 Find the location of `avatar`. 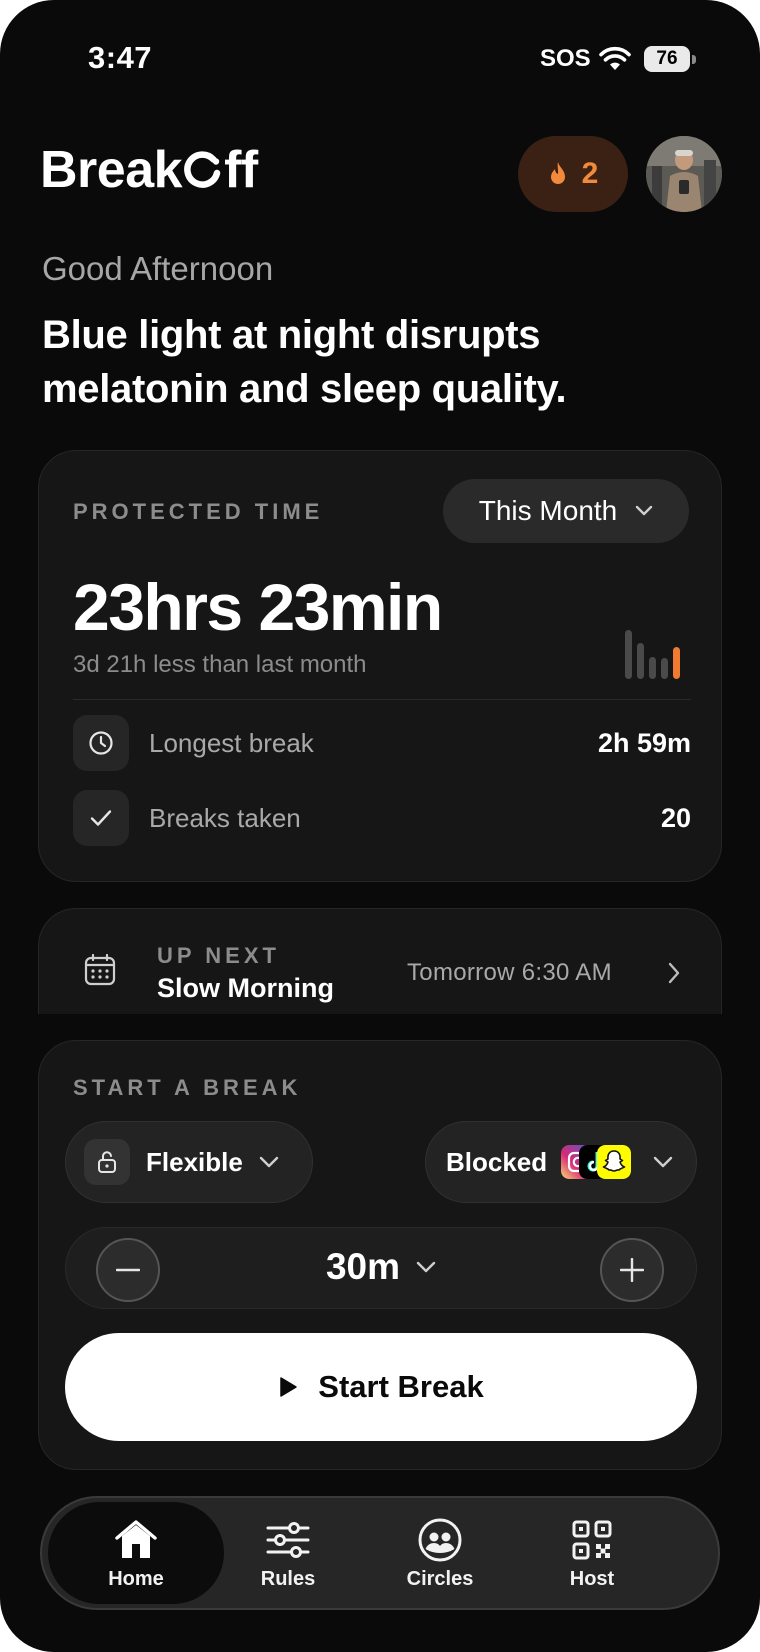

avatar is located at coordinates (684, 174).